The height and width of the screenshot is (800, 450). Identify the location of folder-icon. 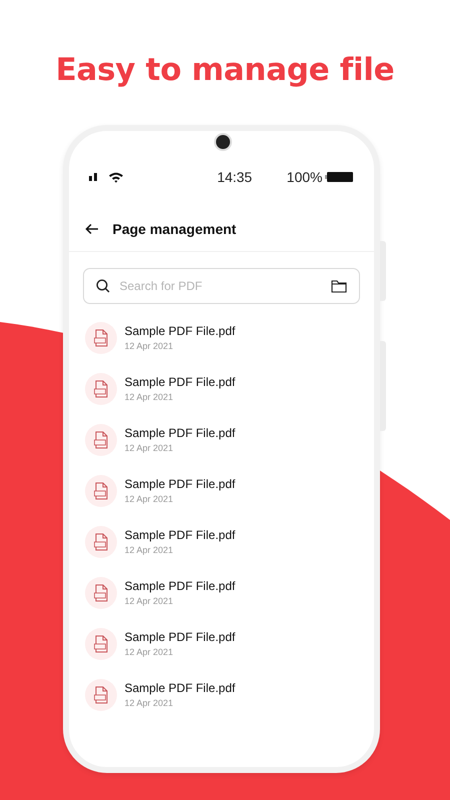
(338, 286).